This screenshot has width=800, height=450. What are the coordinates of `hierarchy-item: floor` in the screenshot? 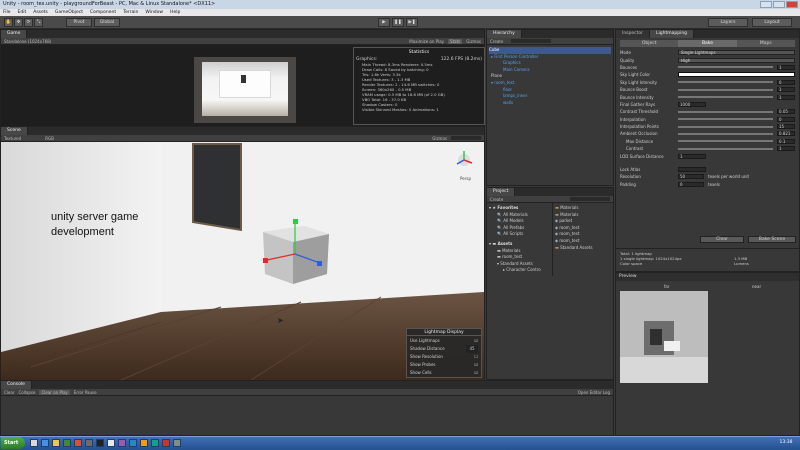 It's located at (550, 90).